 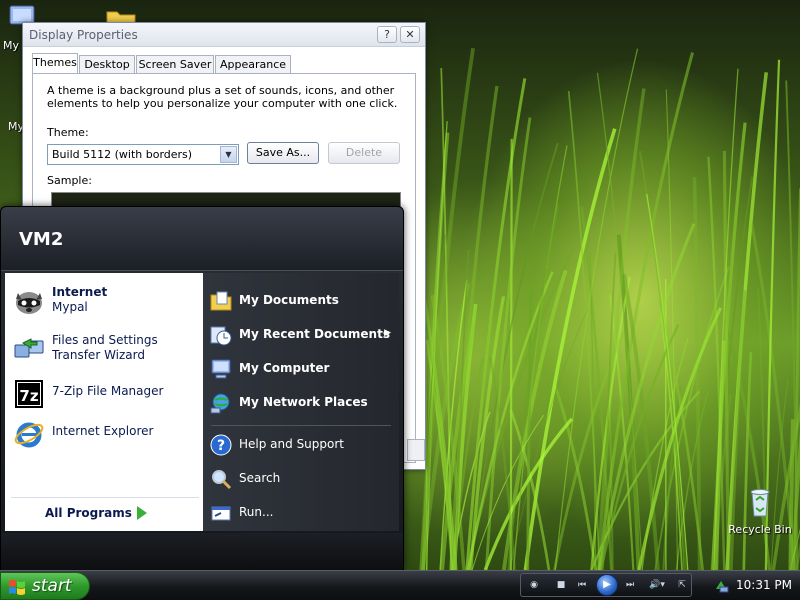 I want to click on place-search: Search, so click(x=302, y=479).